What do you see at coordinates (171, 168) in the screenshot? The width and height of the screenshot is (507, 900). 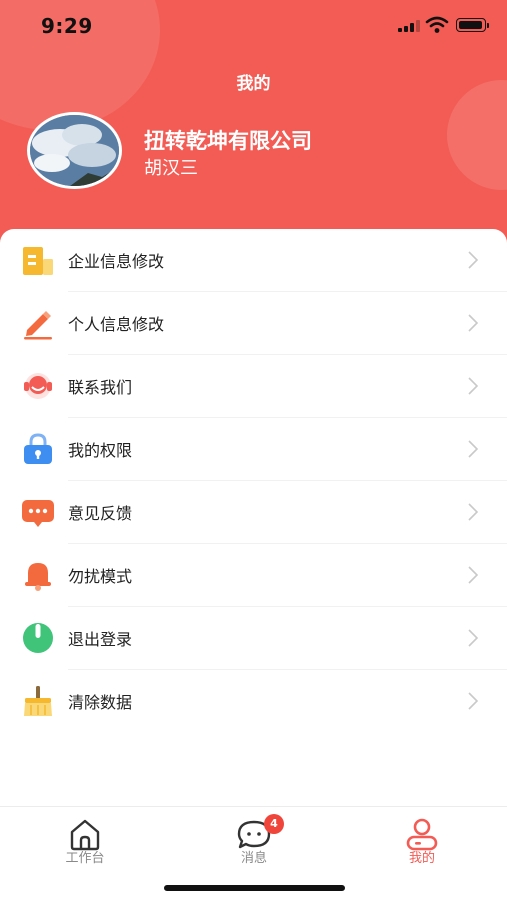 I see `user-name: 胡汉三` at bounding box center [171, 168].